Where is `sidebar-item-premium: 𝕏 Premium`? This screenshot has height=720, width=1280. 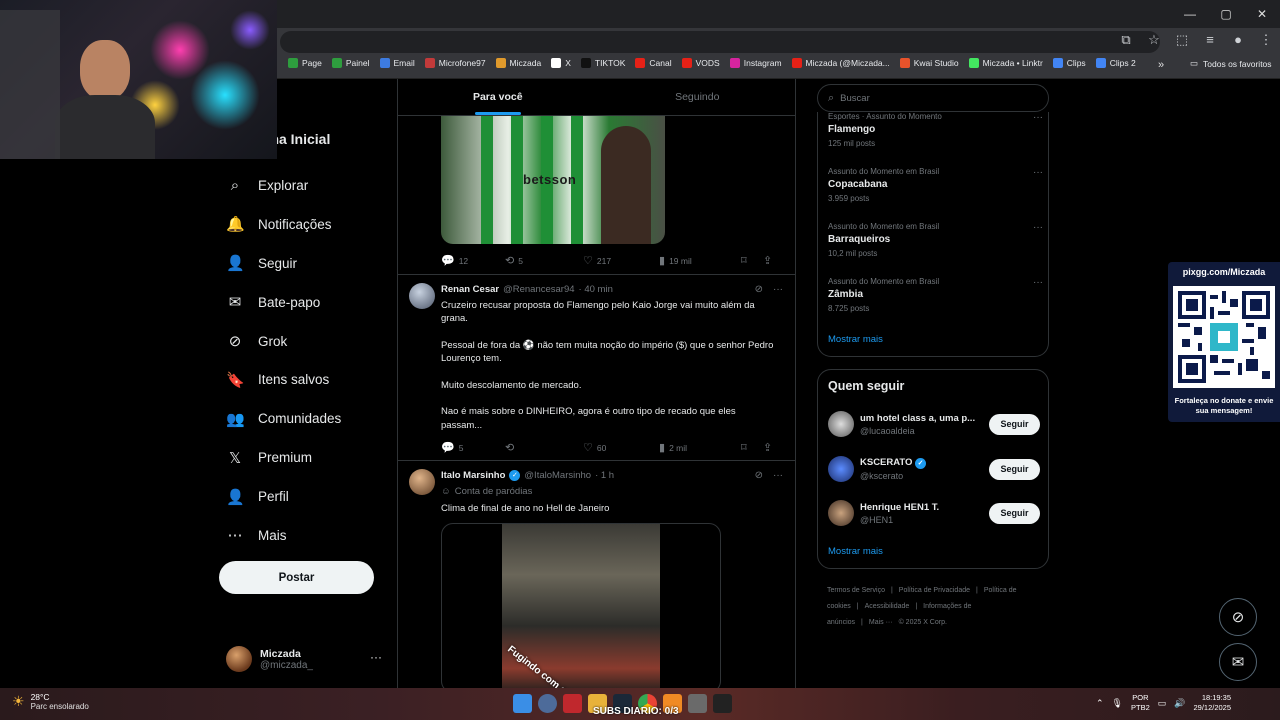
sidebar-item-premium: 𝕏 Premium is located at coordinates (311, 457).